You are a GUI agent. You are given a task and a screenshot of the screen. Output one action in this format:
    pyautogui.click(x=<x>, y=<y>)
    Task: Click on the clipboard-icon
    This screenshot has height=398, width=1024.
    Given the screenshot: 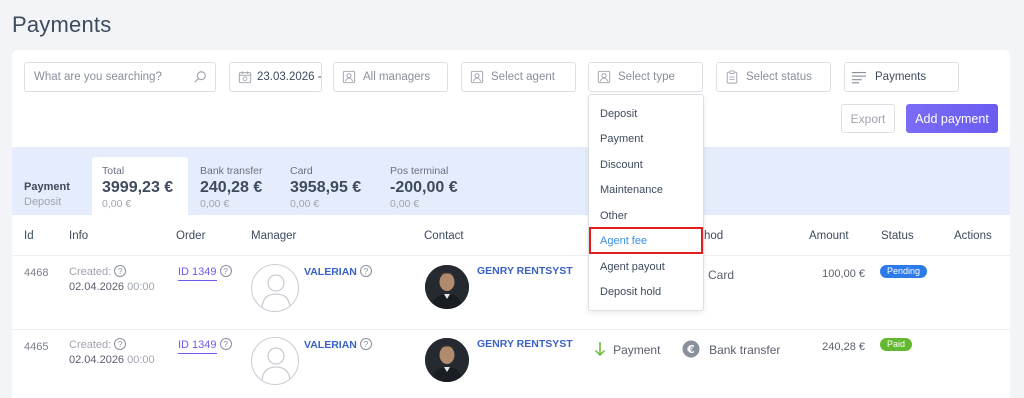 What is the action you would take?
    pyautogui.click(x=732, y=77)
    